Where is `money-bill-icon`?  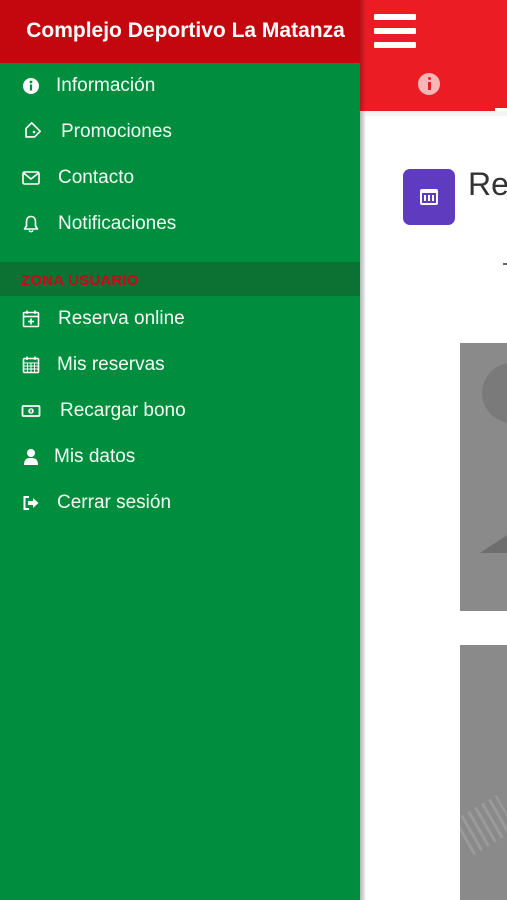
money-bill-icon is located at coordinates (31, 411).